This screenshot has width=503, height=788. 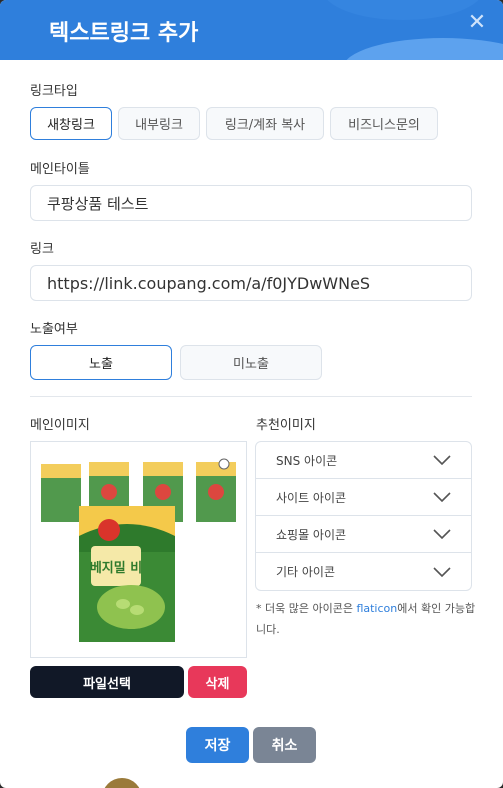 I want to click on delete-button: 삭제, so click(x=217, y=682).